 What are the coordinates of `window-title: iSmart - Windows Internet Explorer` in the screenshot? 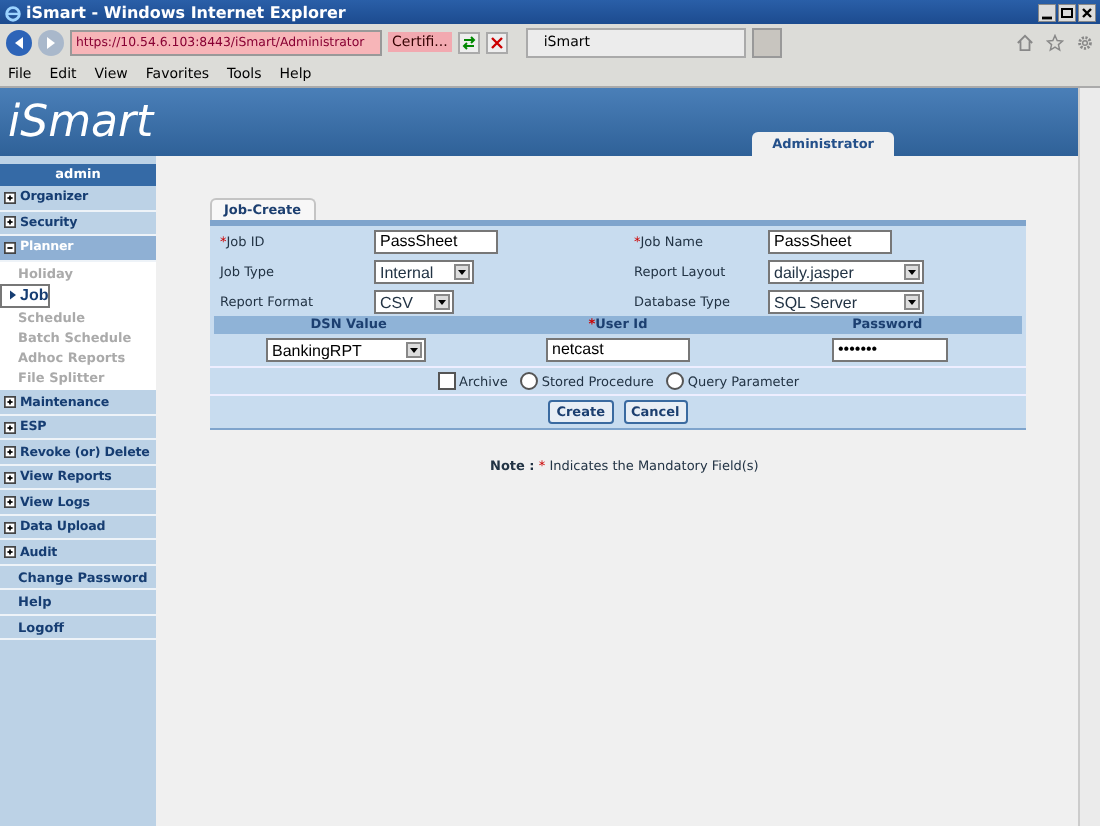 It's located at (187, 12).